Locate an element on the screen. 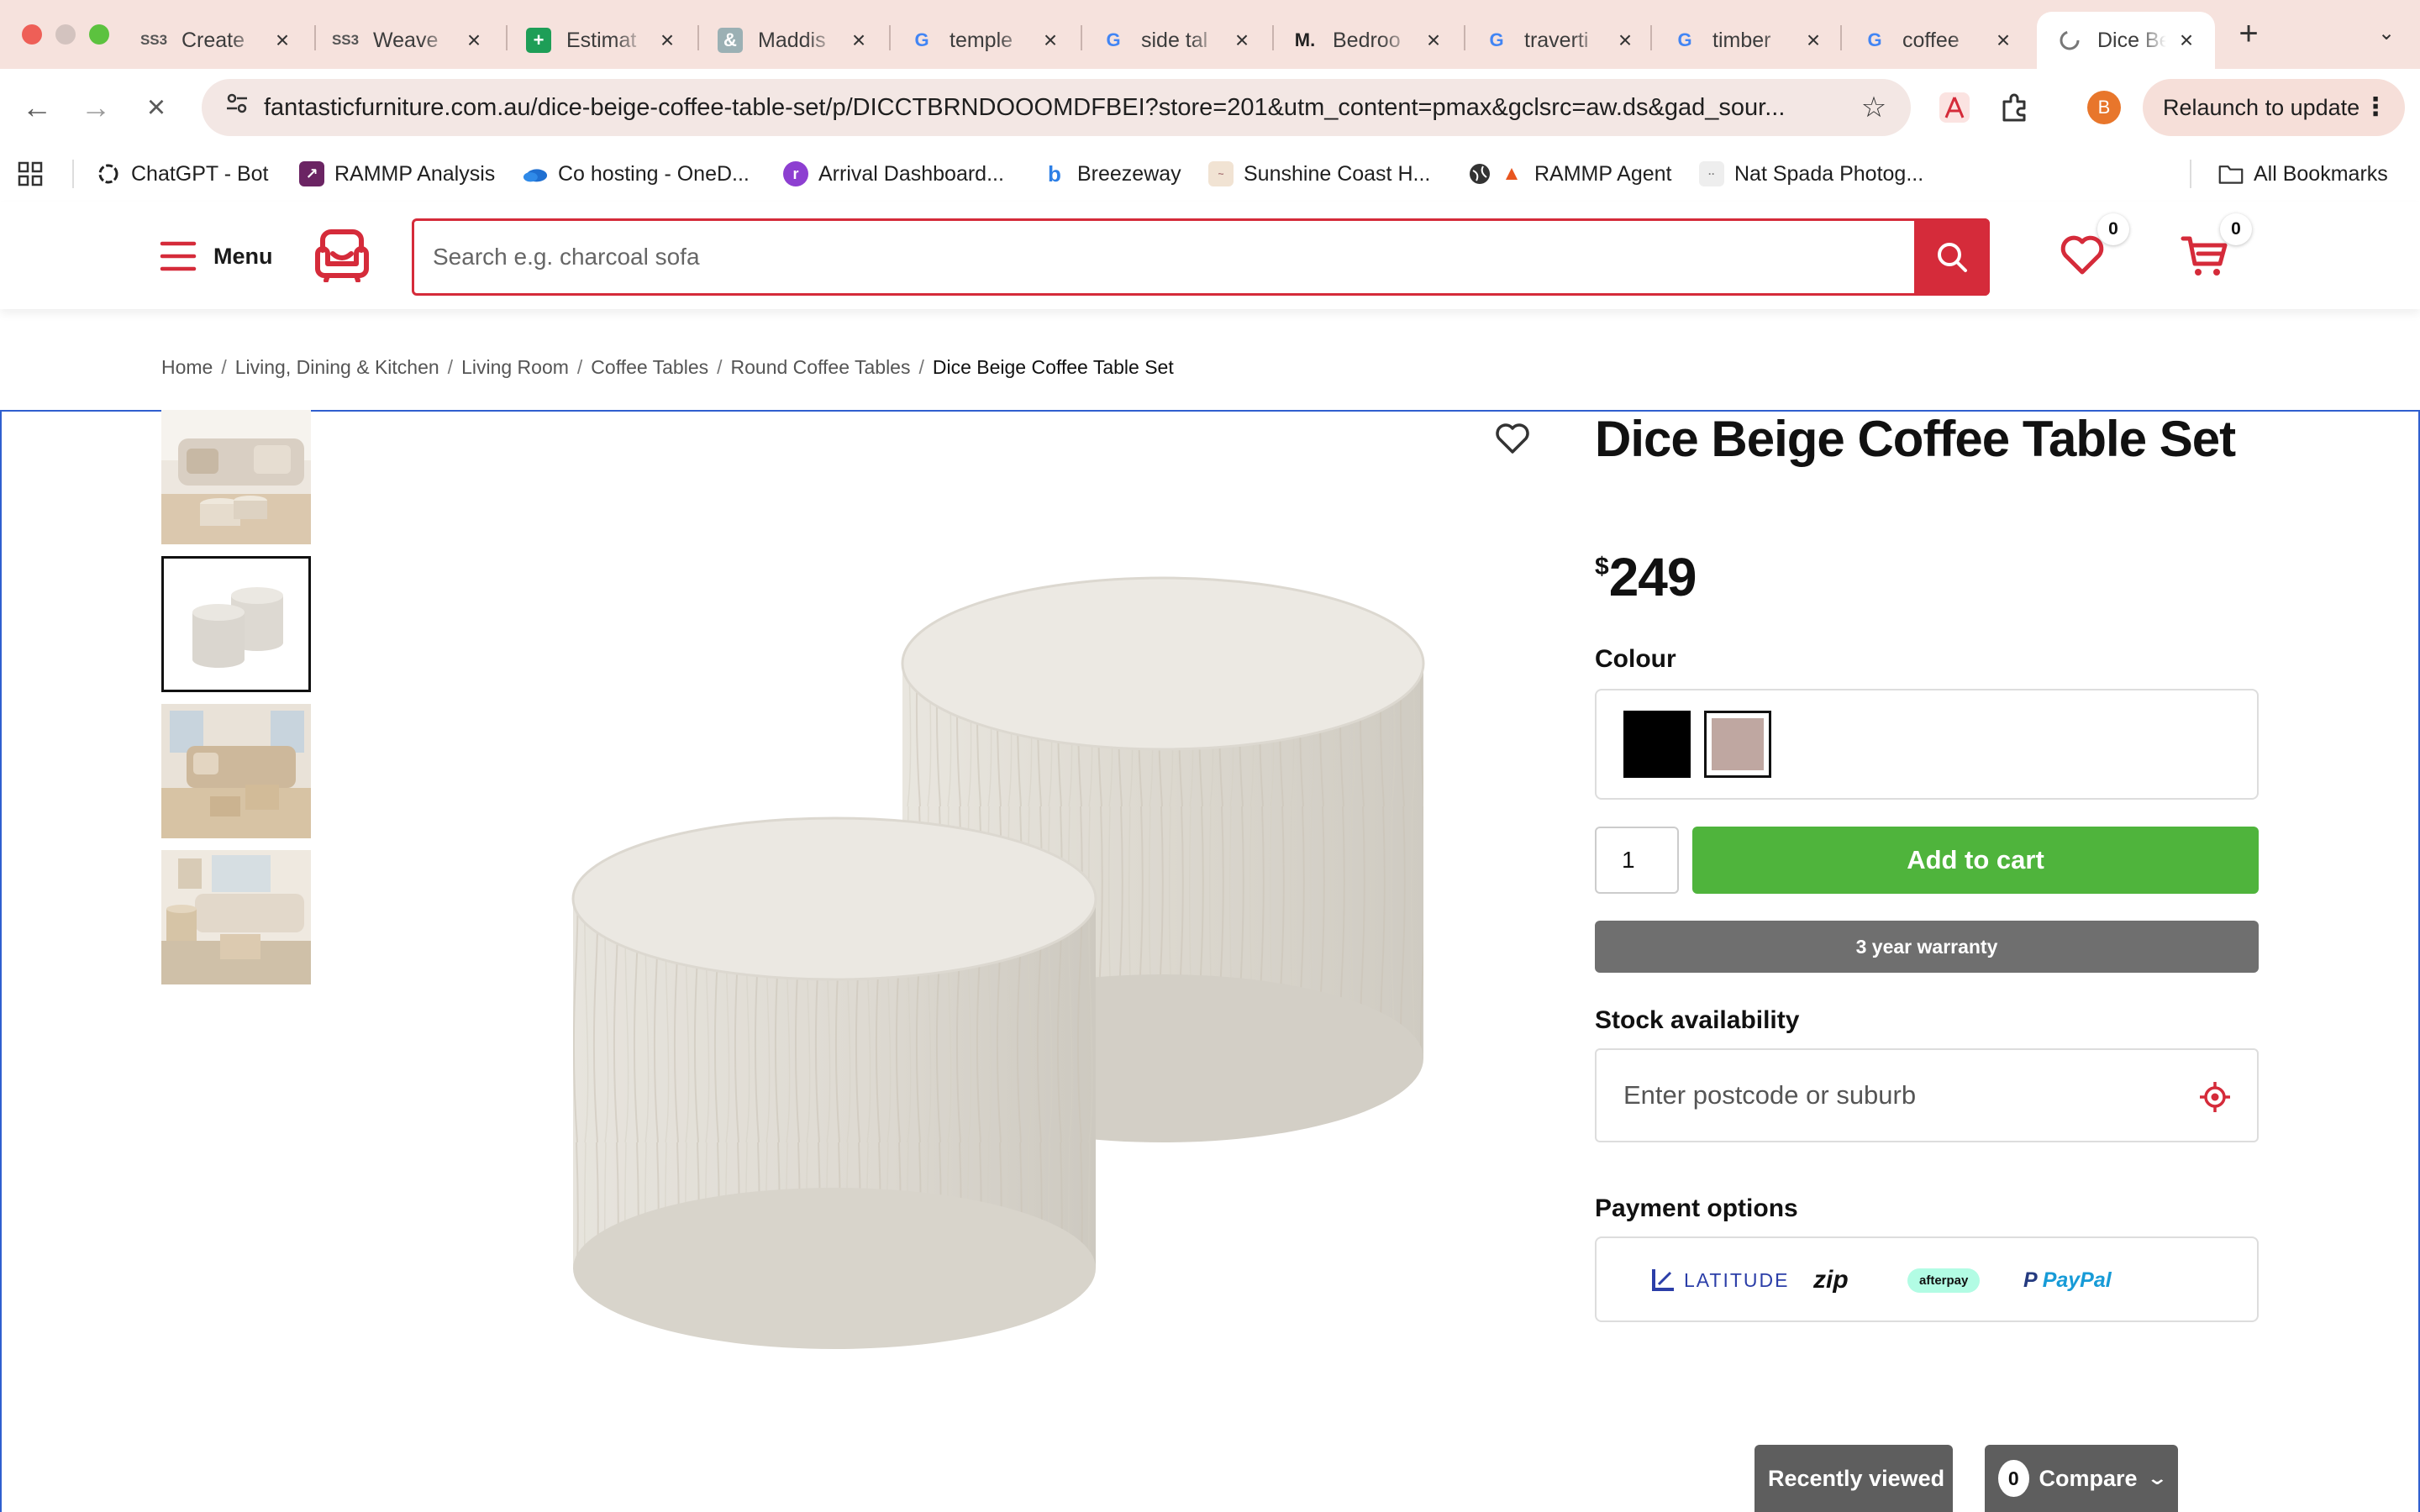 The image size is (2420, 1512). zip-logo: zip is located at coordinates (1831, 1280).